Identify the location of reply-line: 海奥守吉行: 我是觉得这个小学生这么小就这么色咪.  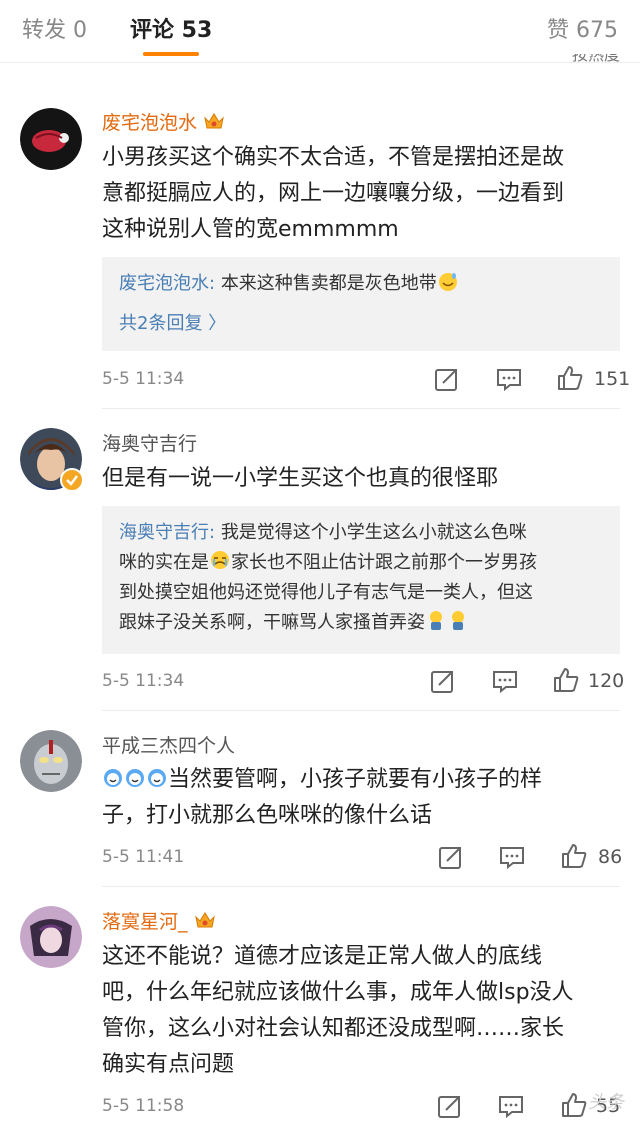
(364, 533).